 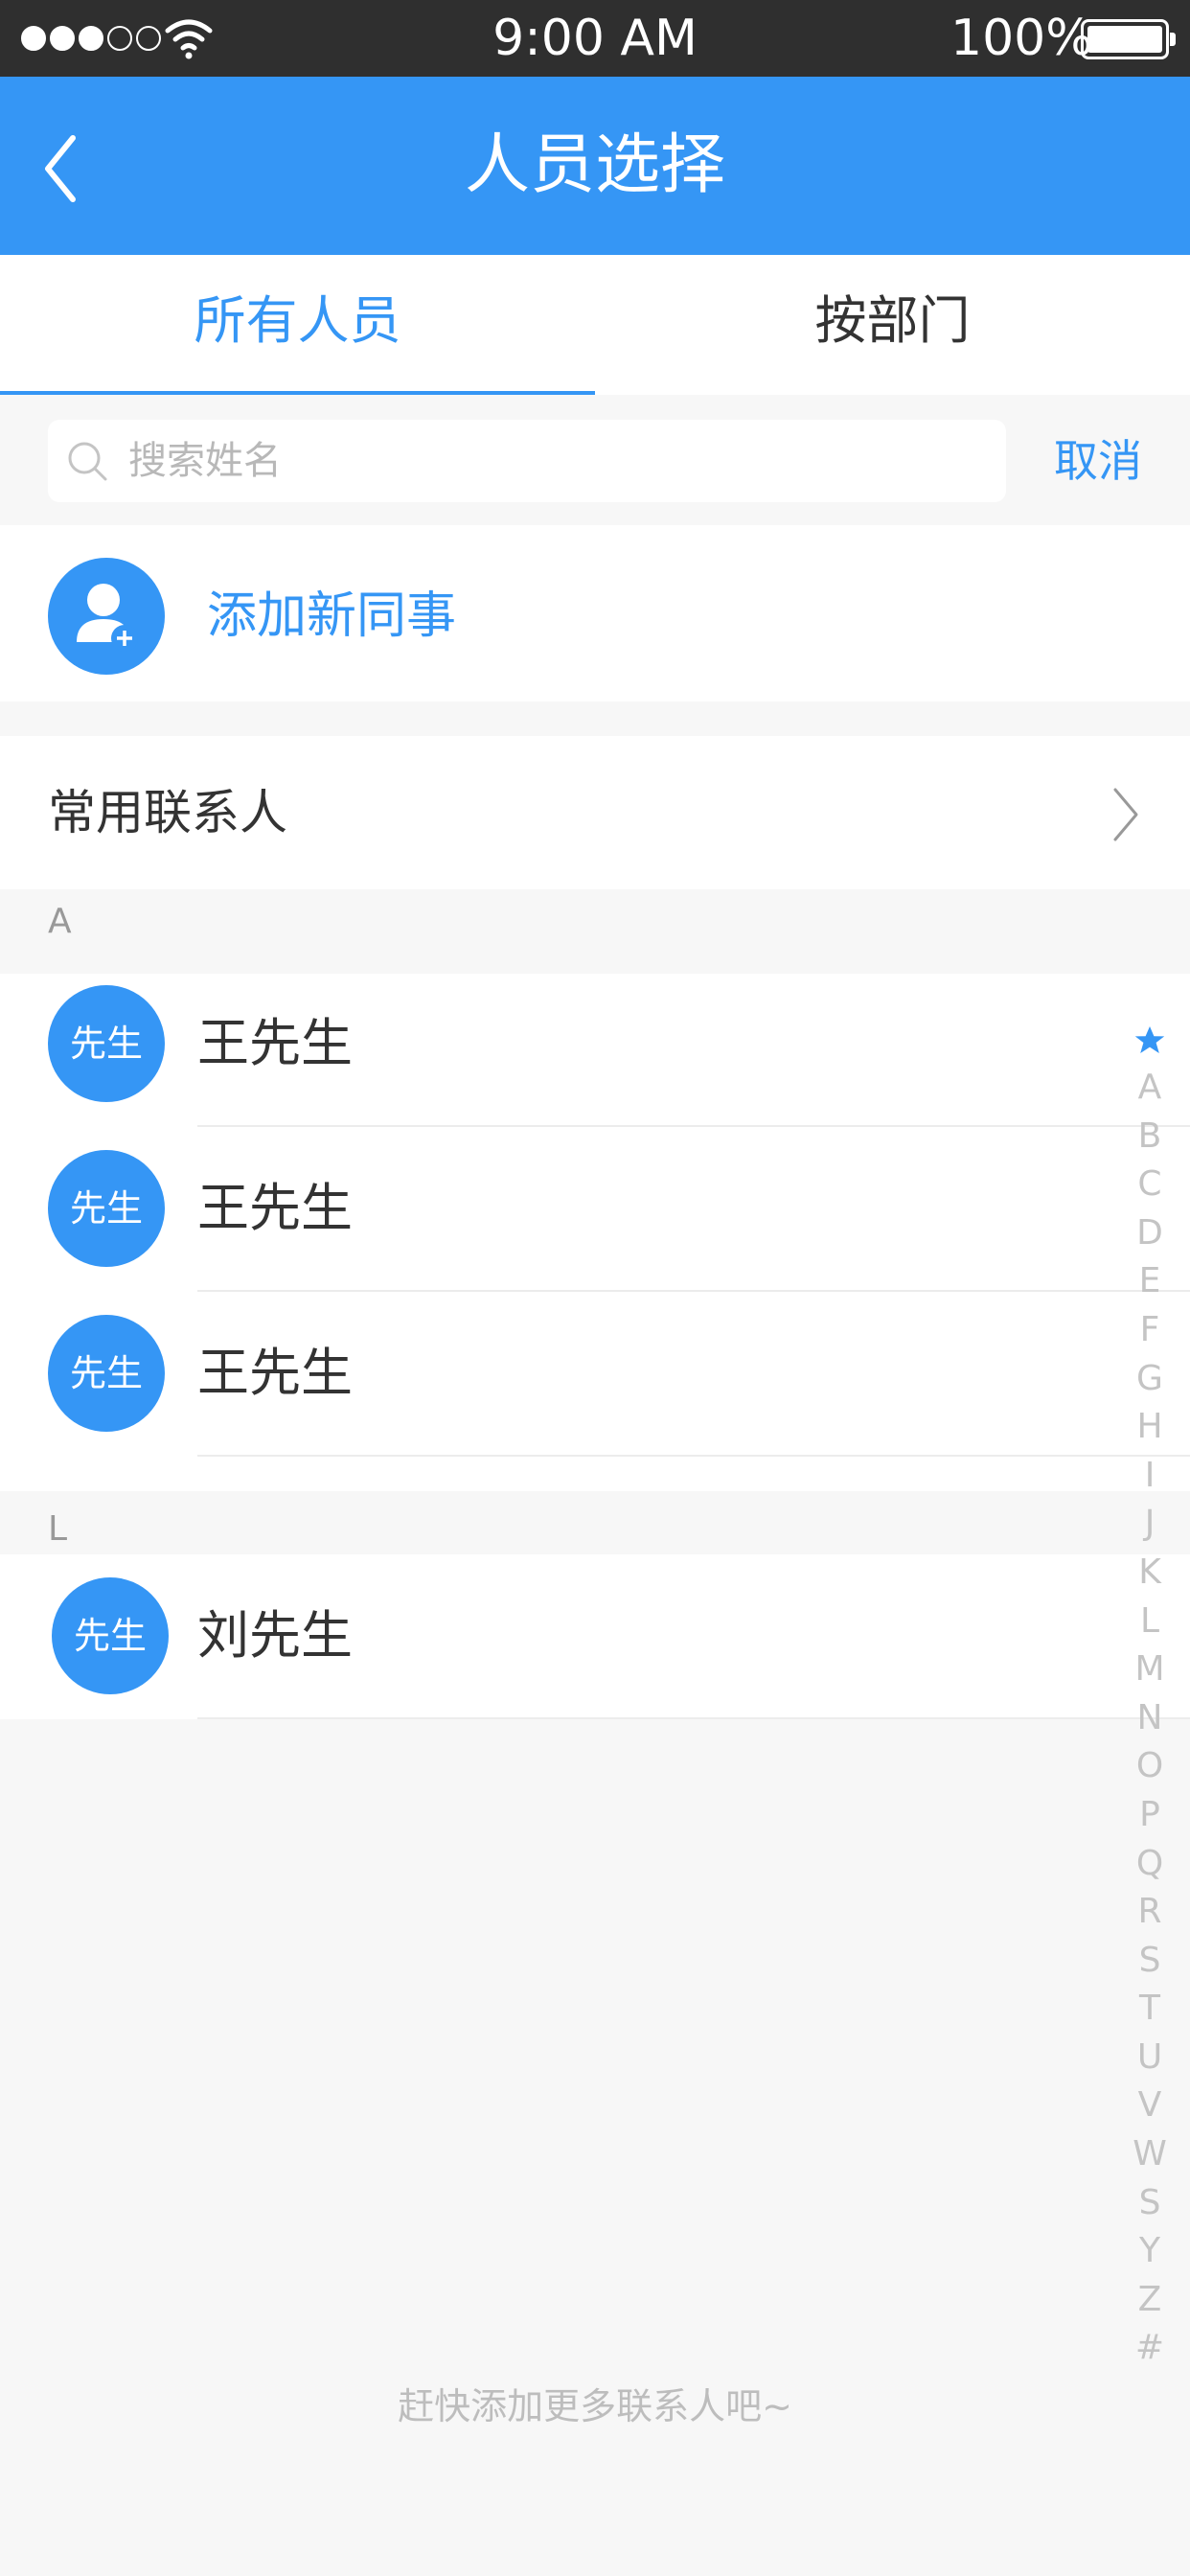 What do you see at coordinates (58, 1529) in the screenshot?
I see `section-header-l: L` at bounding box center [58, 1529].